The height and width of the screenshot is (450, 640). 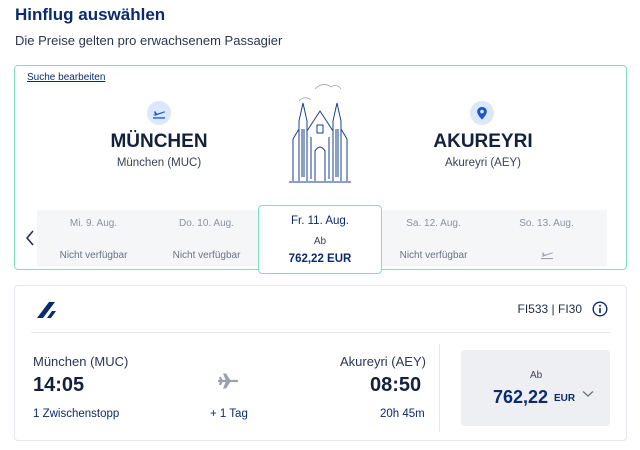 What do you see at coordinates (320, 221) in the screenshot?
I see `date-label: Fr. 11. Aug.` at bounding box center [320, 221].